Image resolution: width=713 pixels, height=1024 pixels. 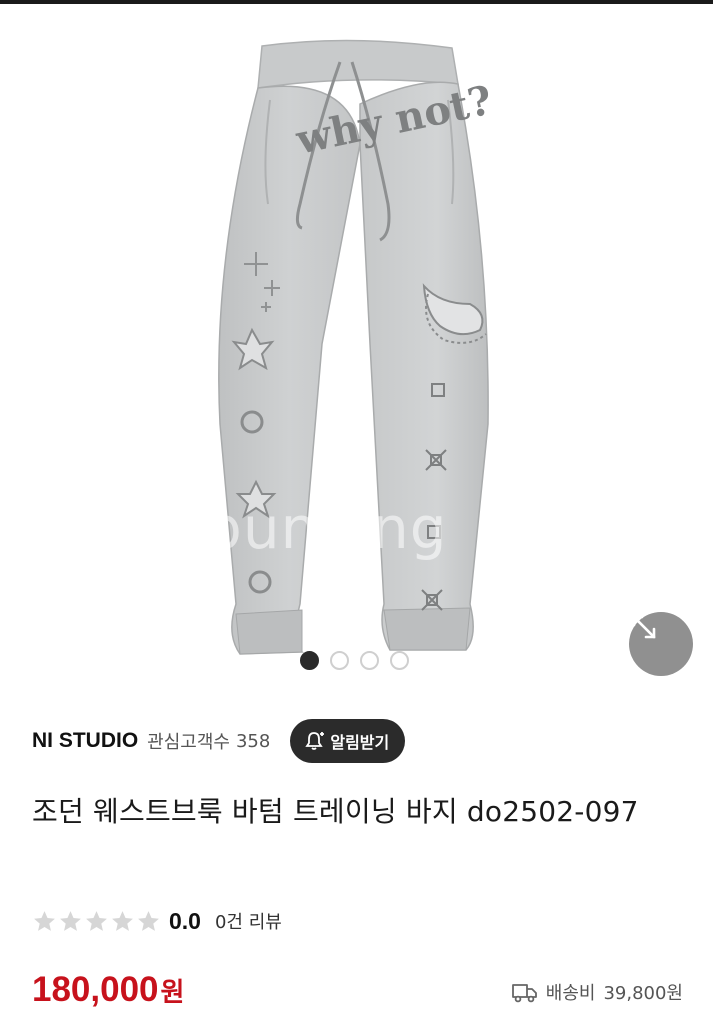 I want to click on follower-count: 358, so click(x=253, y=741).